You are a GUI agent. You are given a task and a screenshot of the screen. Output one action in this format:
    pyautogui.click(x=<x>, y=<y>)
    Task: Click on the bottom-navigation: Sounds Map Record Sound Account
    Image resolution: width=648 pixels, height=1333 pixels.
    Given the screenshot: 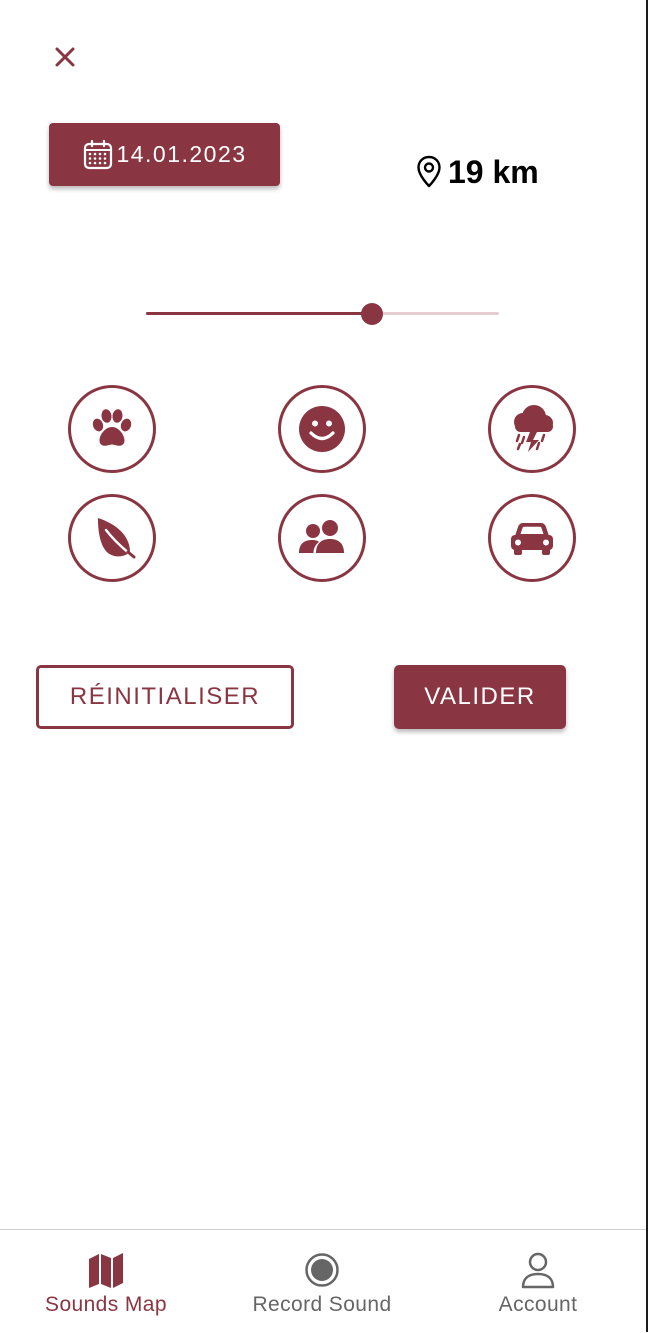 What is the action you would take?
    pyautogui.click(x=323, y=1281)
    